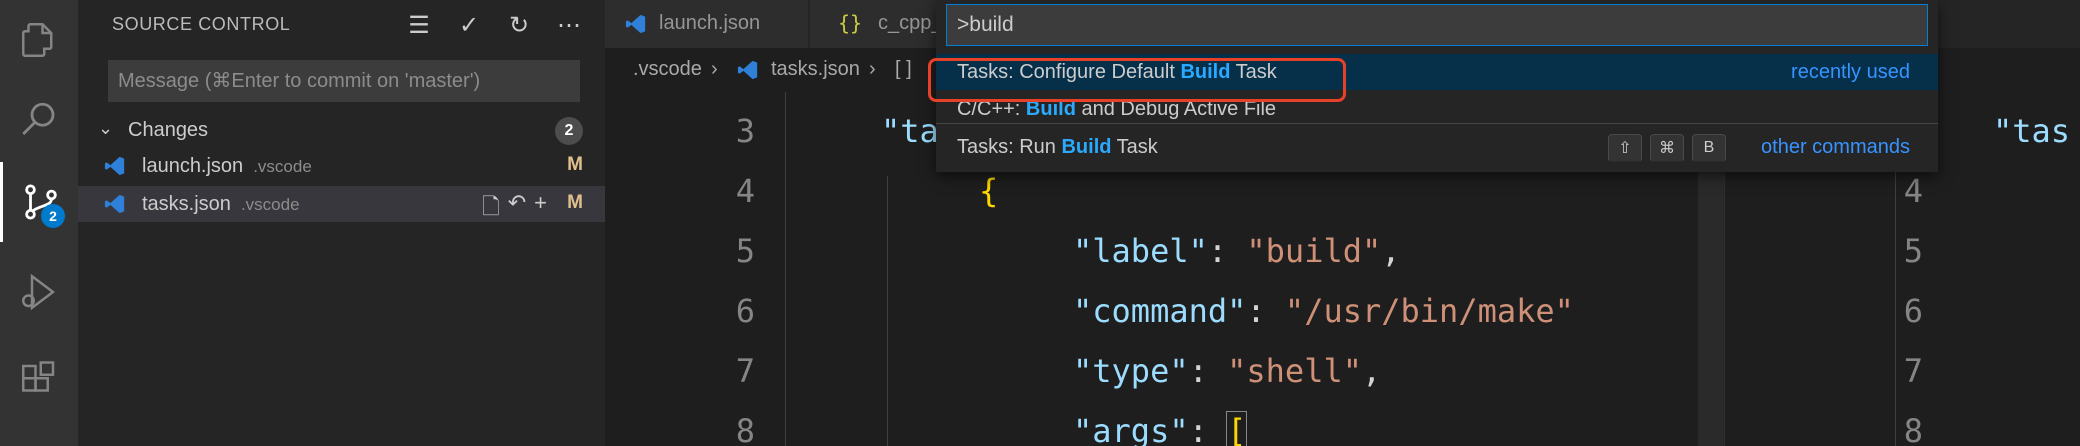 The width and height of the screenshot is (2080, 446). Describe the element at coordinates (1237, 251) in the screenshot. I see `code-line: "label": "build",` at that location.